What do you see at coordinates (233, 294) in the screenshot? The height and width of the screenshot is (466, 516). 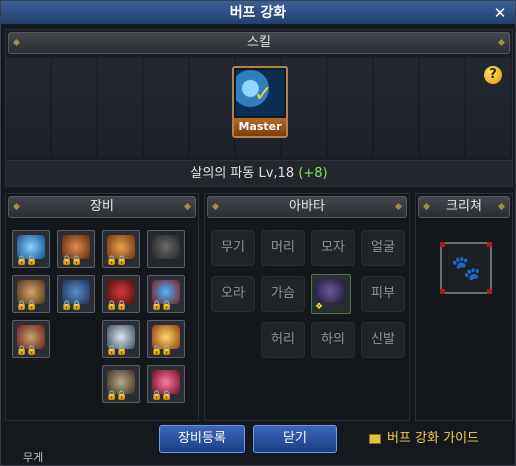 I see `avatar-slot-aura: 오라` at bounding box center [233, 294].